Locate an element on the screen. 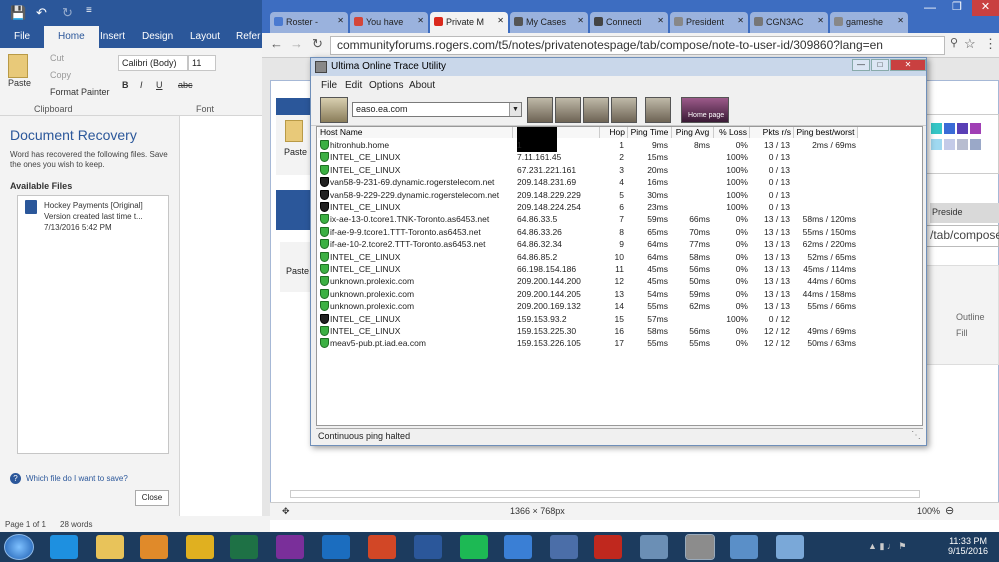  menu-options: Options is located at coordinates (386, 85).